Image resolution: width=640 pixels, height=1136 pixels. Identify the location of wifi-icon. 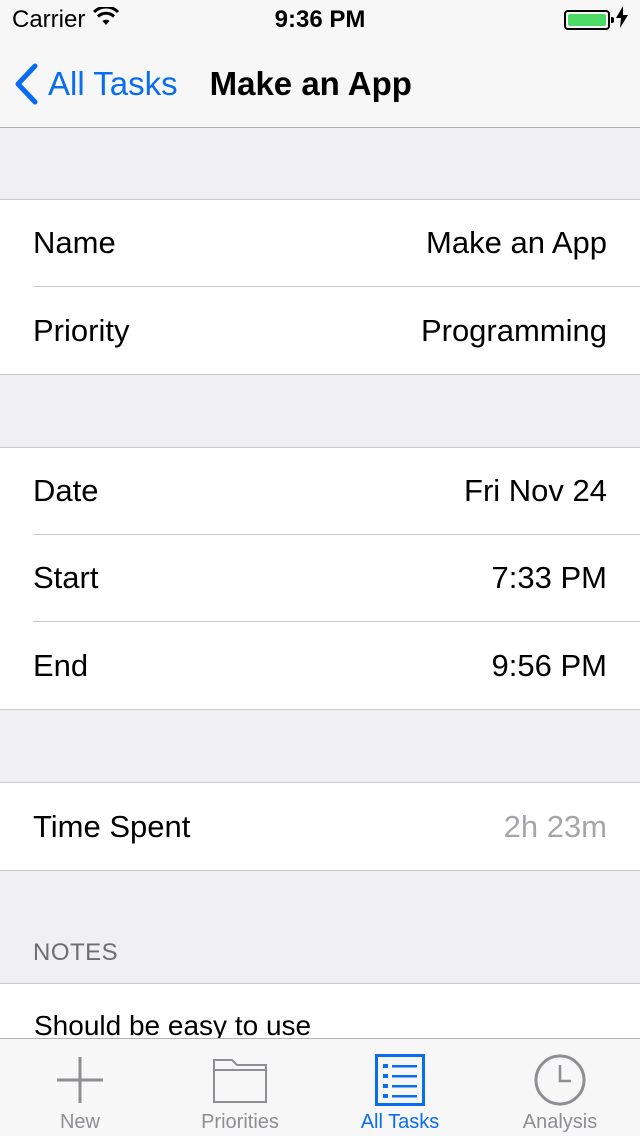
(106, 19).